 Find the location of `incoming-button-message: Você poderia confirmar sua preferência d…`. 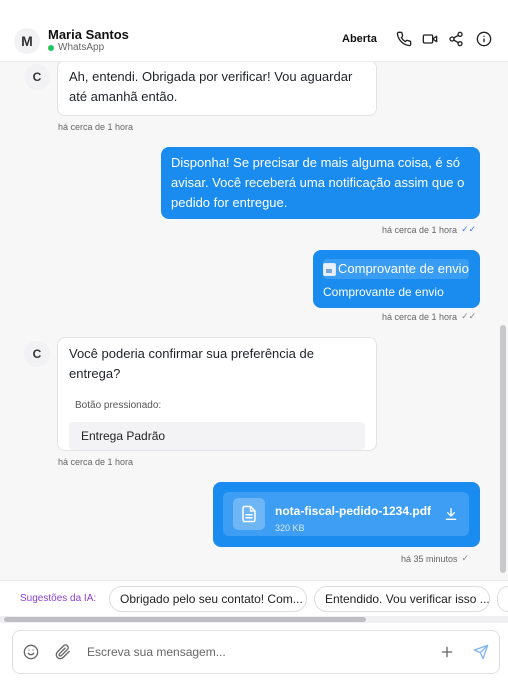

incoming-button-message: Você poderia confirmar sua preferência d… is located at coordinates (217, 394).